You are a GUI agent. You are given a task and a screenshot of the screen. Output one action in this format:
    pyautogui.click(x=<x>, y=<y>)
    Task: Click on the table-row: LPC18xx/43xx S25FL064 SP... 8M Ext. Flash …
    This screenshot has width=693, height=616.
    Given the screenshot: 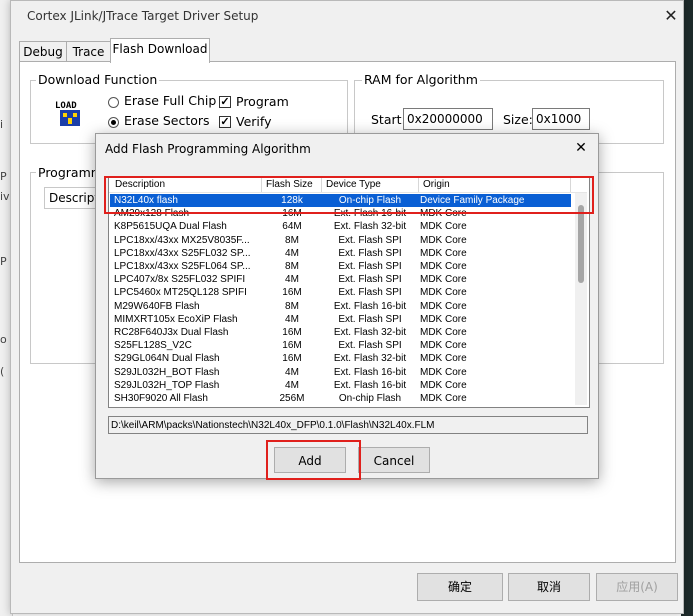 What is the action you would take?
    pyautogui.click(x=340, y=266)
    